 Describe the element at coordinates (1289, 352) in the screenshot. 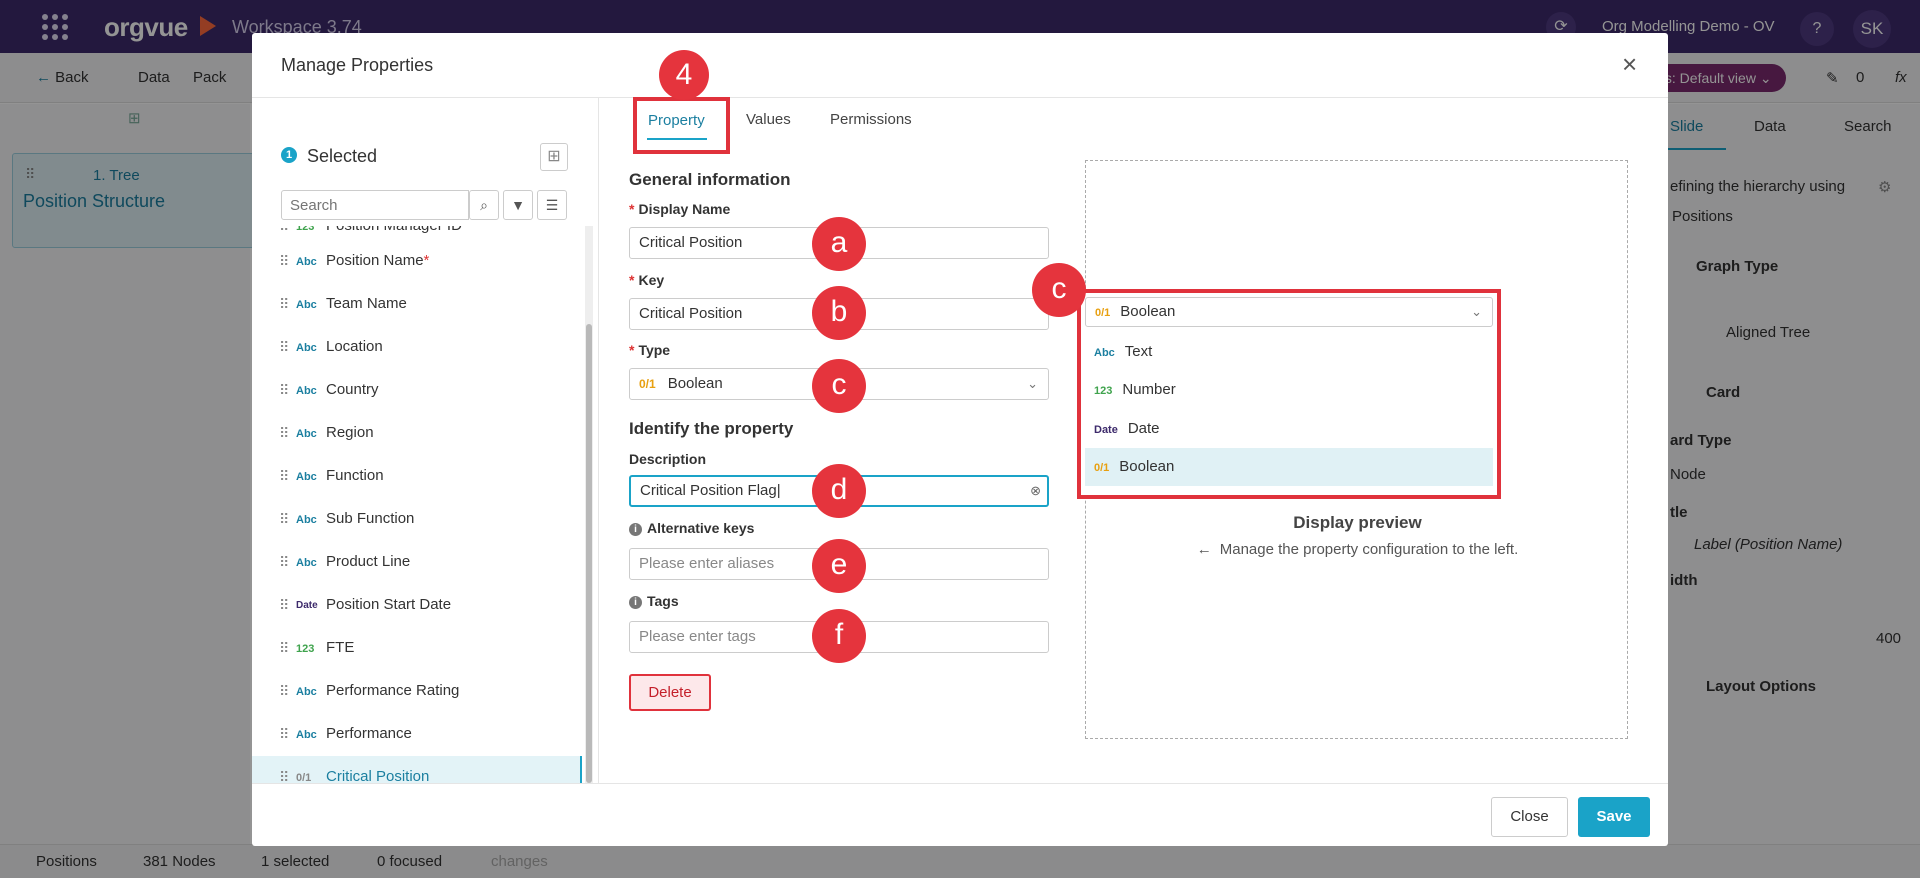

I see `dropdown-option-text: Abc Text` at that location.